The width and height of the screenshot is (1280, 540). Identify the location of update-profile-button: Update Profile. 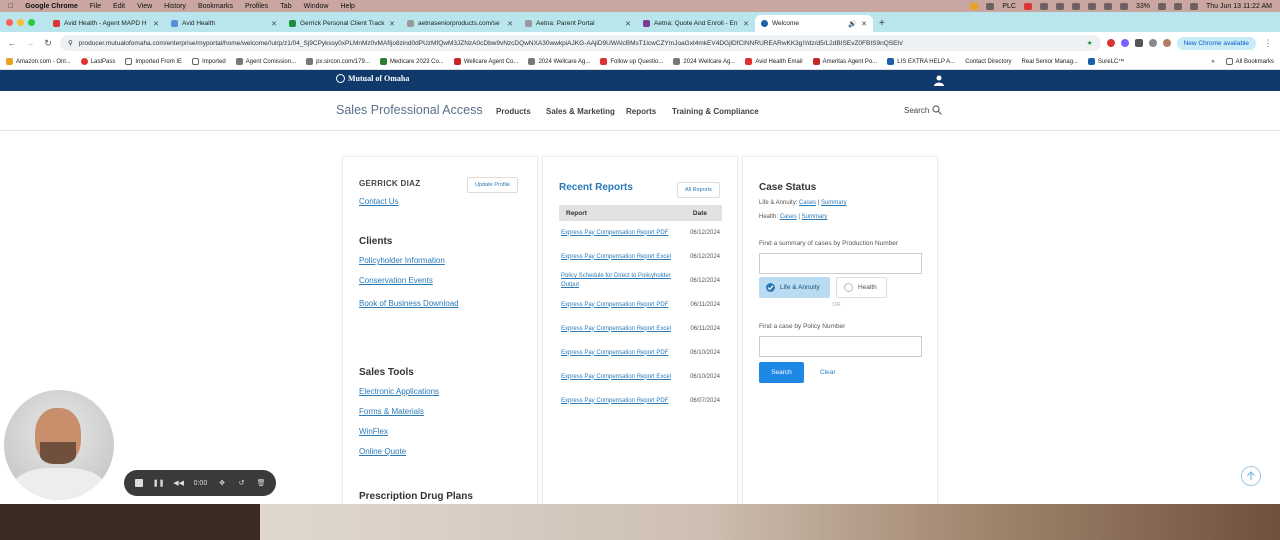
(492, 185).